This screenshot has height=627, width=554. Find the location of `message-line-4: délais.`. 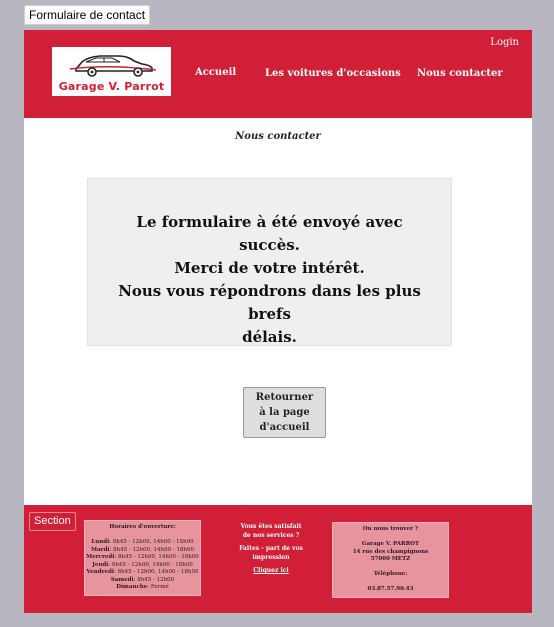

message-line-4: délais. is located at coordinates (269, 337).